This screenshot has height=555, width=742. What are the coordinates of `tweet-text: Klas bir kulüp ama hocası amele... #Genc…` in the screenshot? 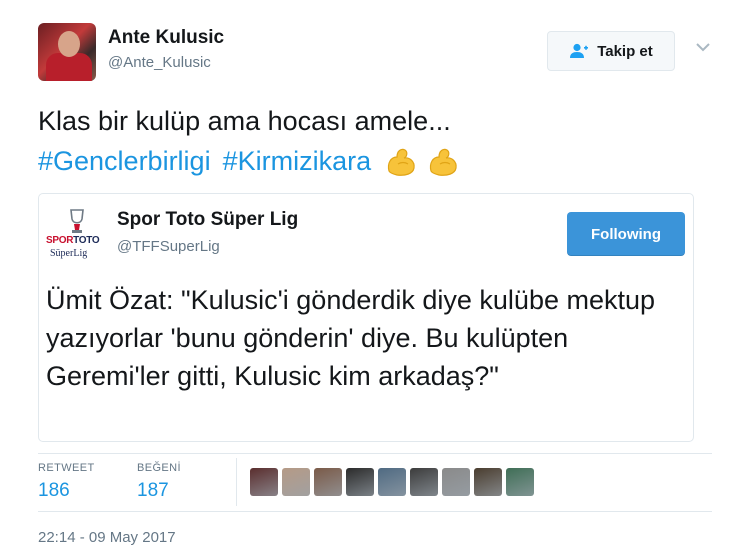 It's located at (378, 141).